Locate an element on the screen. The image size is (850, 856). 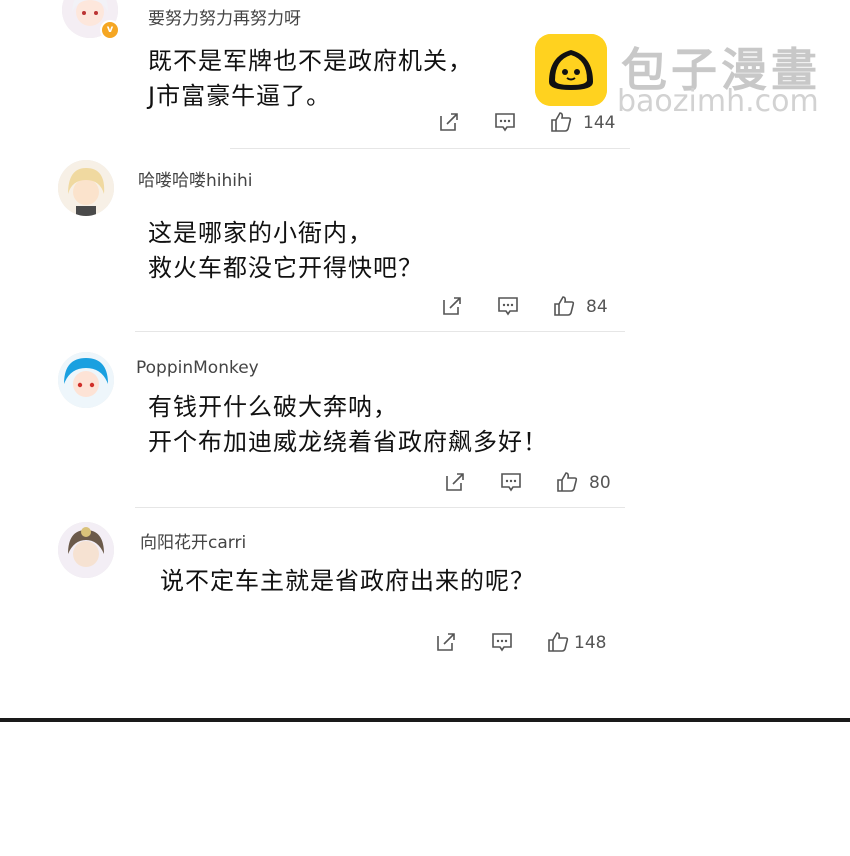
like-button: 84 is located at coordinates (580, 307).